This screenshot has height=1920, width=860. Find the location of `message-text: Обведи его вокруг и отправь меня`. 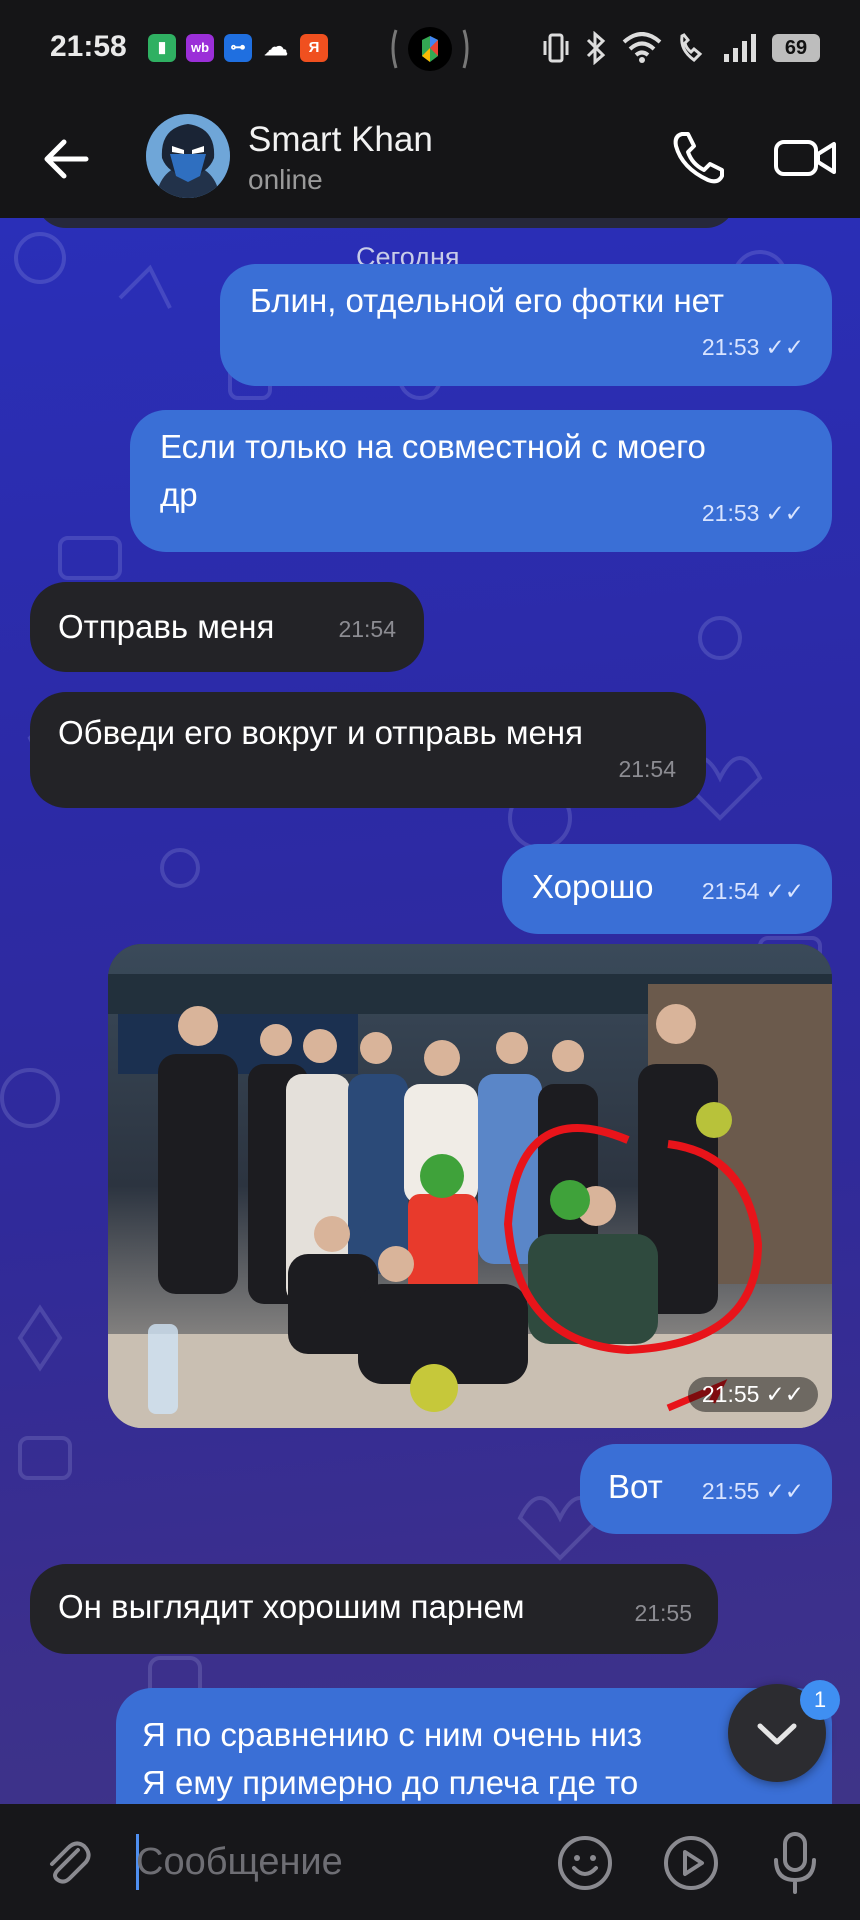

message-text: Обведи его вокруг и отправь меня is located at coordinates (320, 732).